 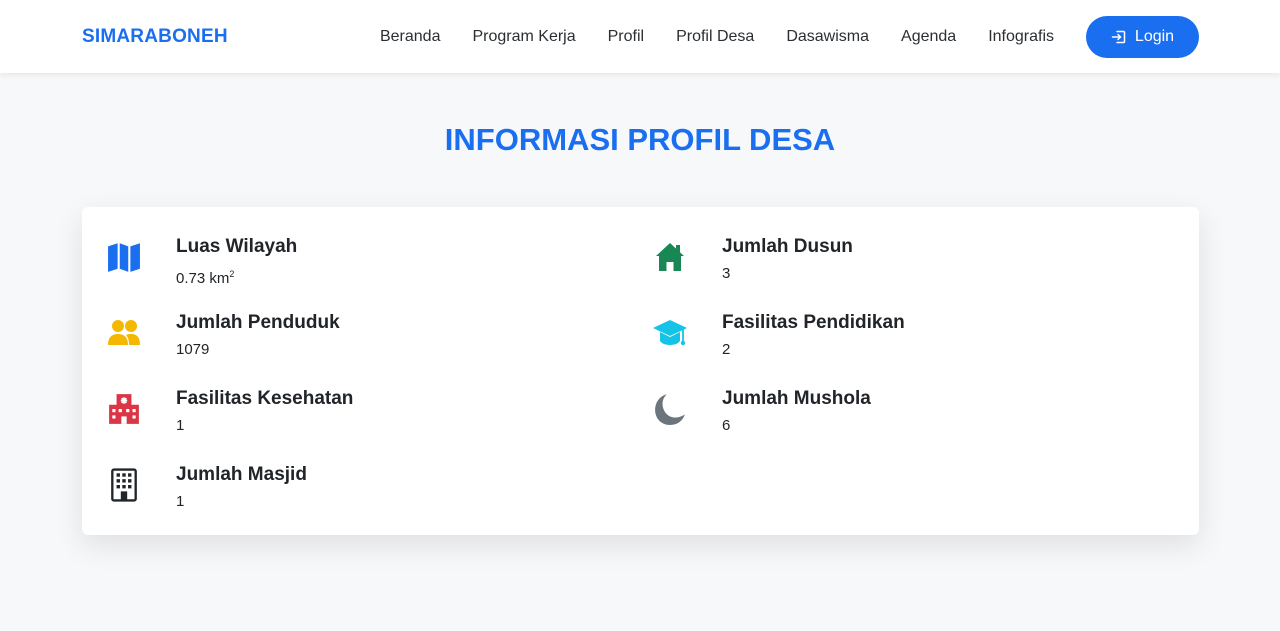 What do you see at coordinates (796, 398) in the screenshot?
I see `stat-label: Jumlah Mushola` at bounding box center [796, 398].